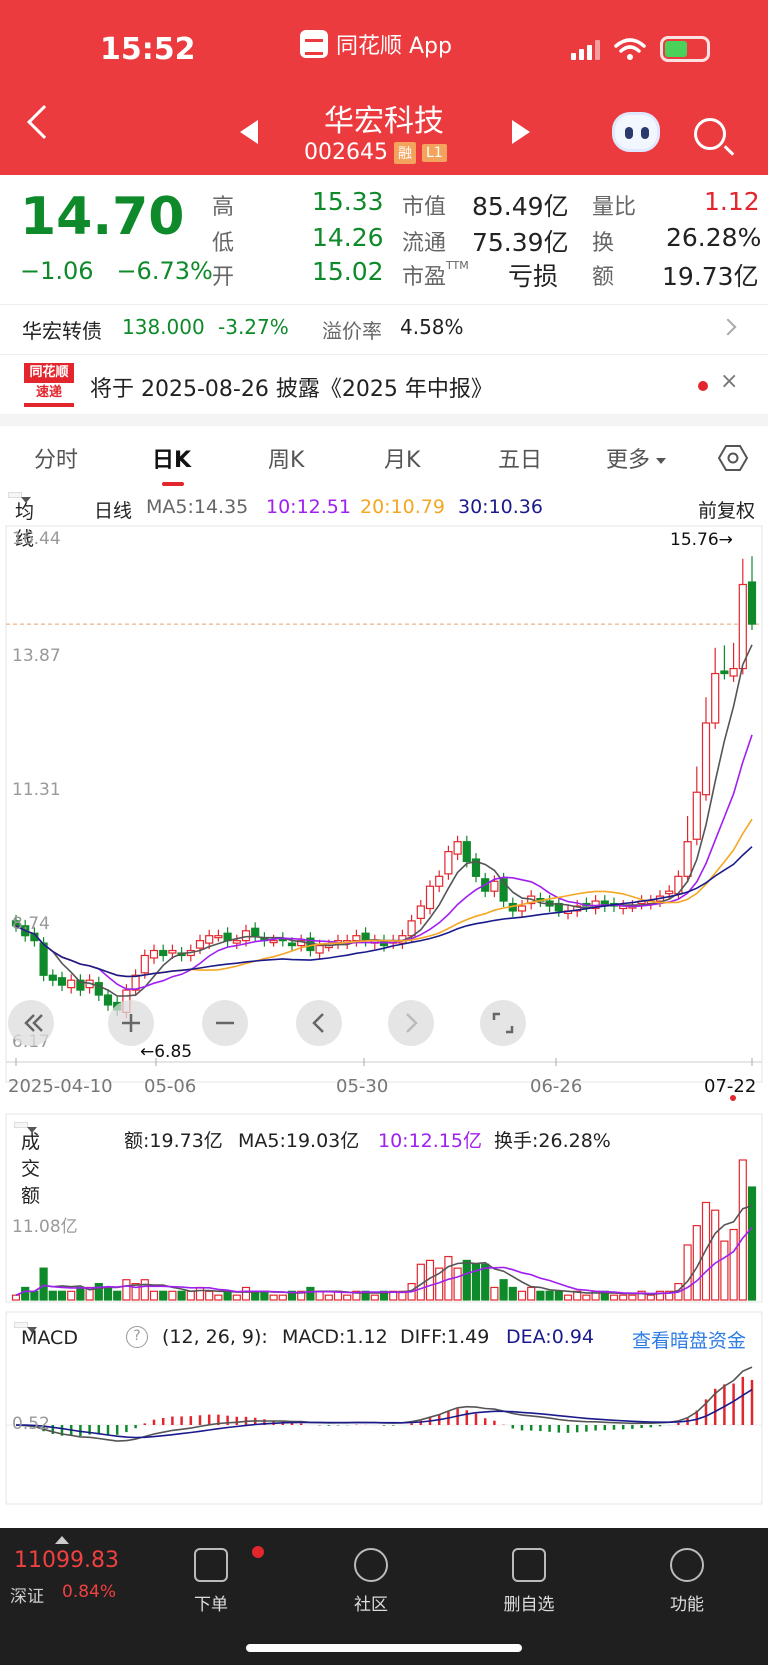  Describe the element at coordinates (411, 1023) in the screenshot. I see `scroll-right-icon` at that location.